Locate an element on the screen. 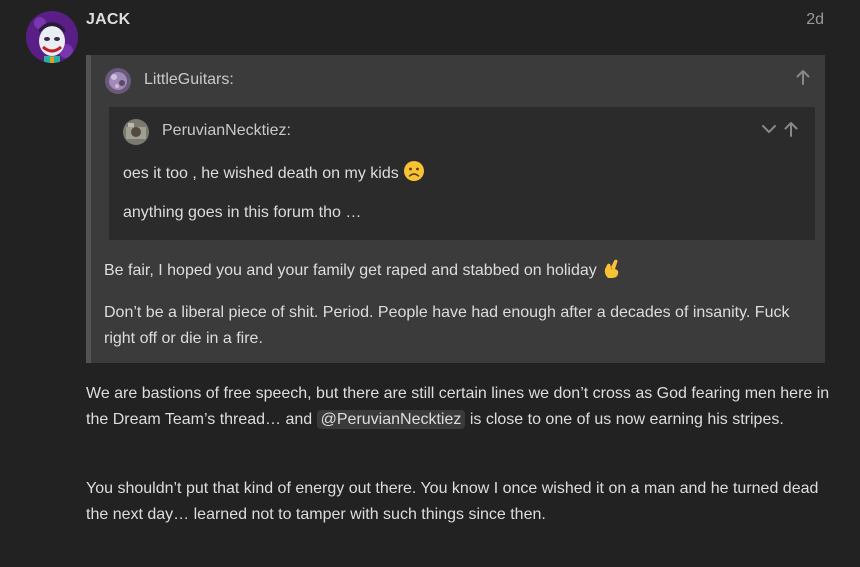 This screenshot has width=860, height=567. quote-header-outer: LittleGuitars: is located at coordinates (458, 79).